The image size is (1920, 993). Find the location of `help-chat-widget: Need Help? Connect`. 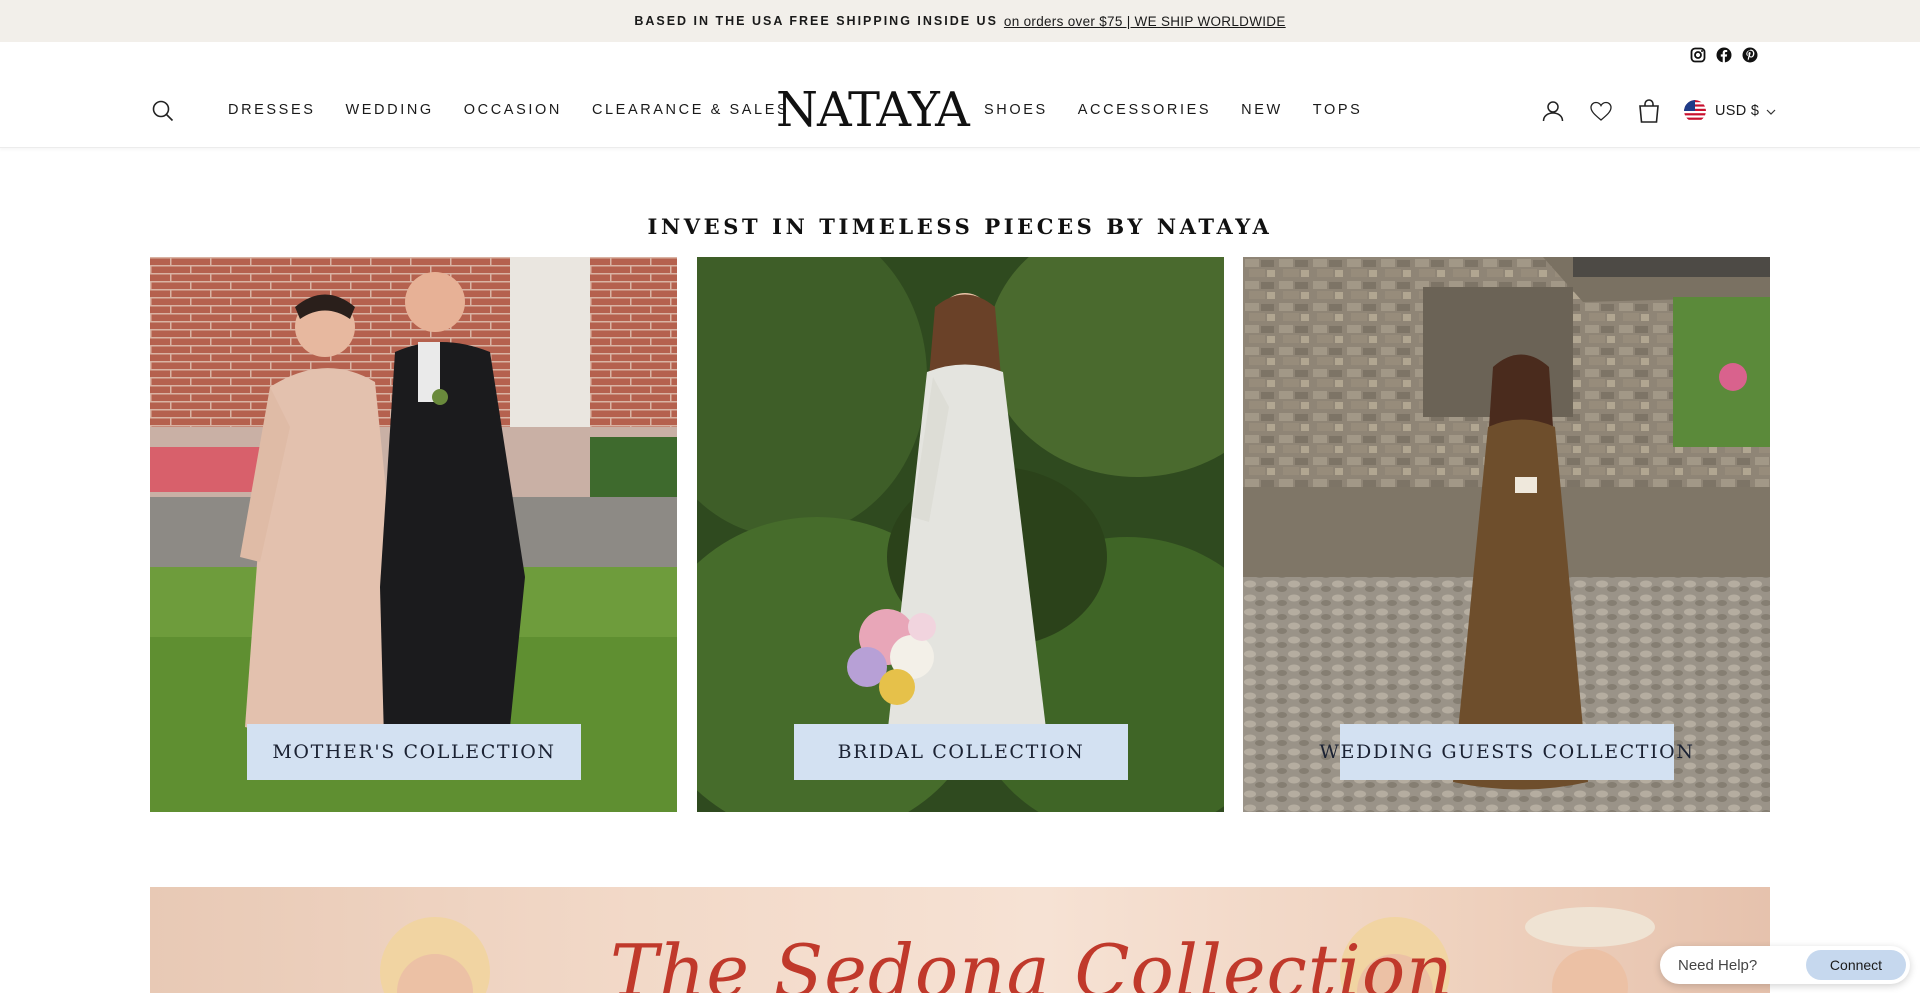

help-chat-widget: Need Help? Connect is located at coordinates (1785, 965).